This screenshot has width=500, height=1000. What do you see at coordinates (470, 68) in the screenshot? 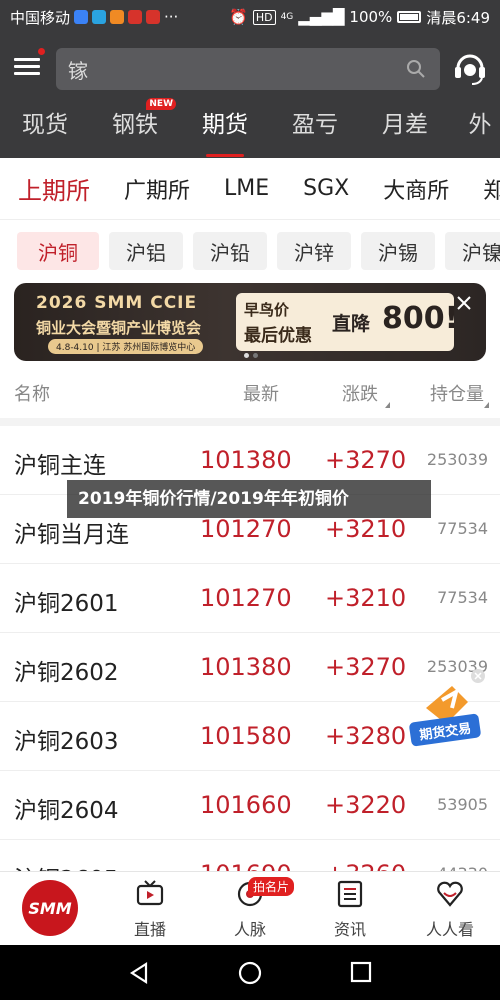
I see `customer-service-icon` at bounding box center [470, 68].